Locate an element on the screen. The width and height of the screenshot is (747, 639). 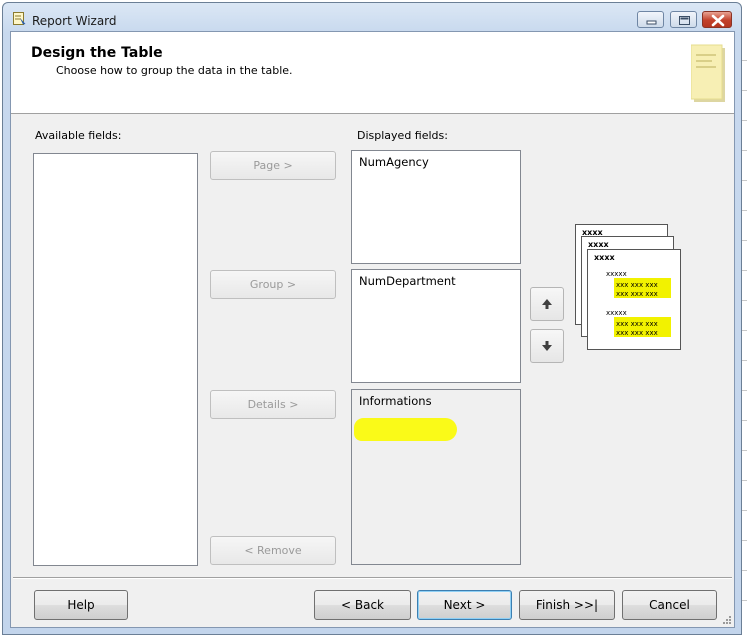
minimize-button is located at coordinates (650, 19).